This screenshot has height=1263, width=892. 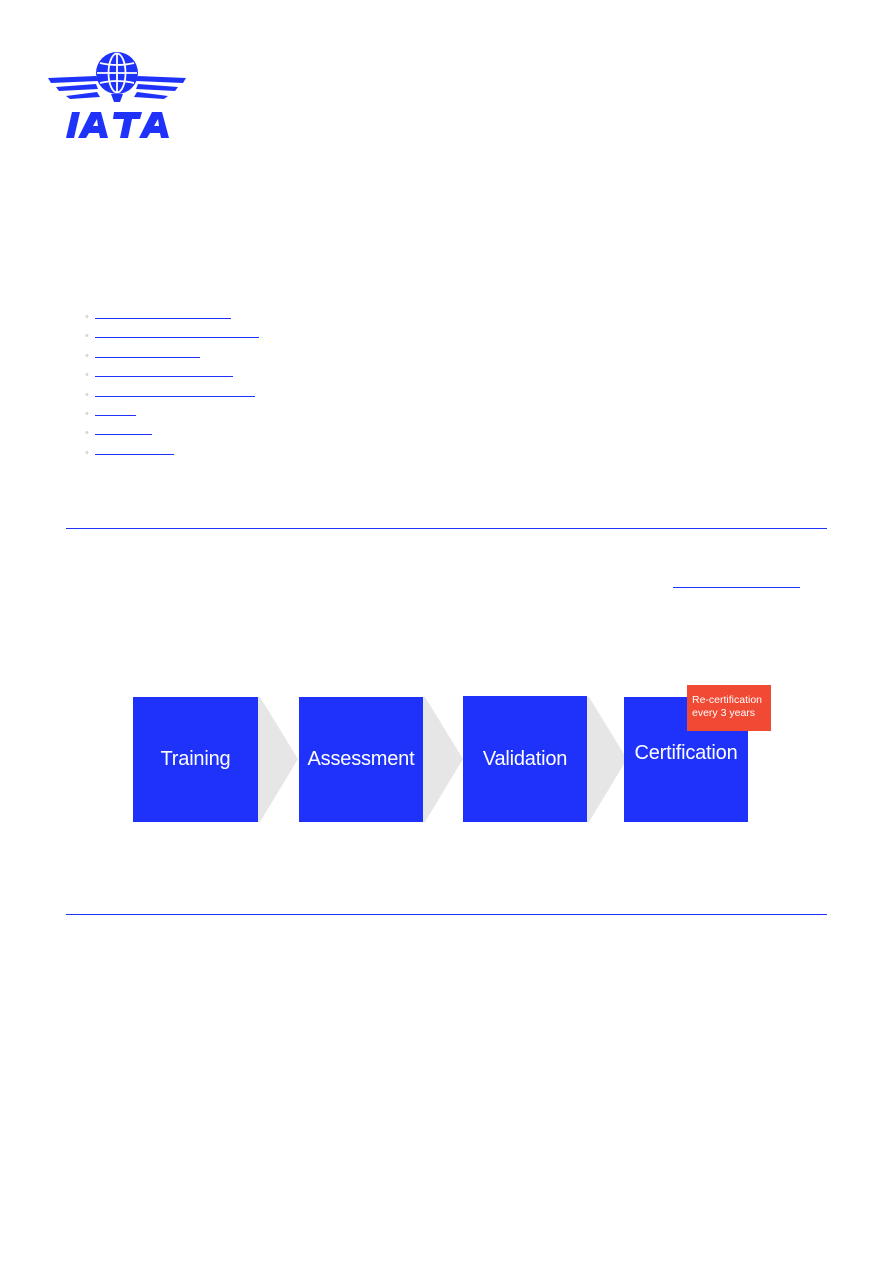 What do you see at coordinates (117, 73) in the screenshot?
I see `globe-icon` at bounding box center [117, 73].